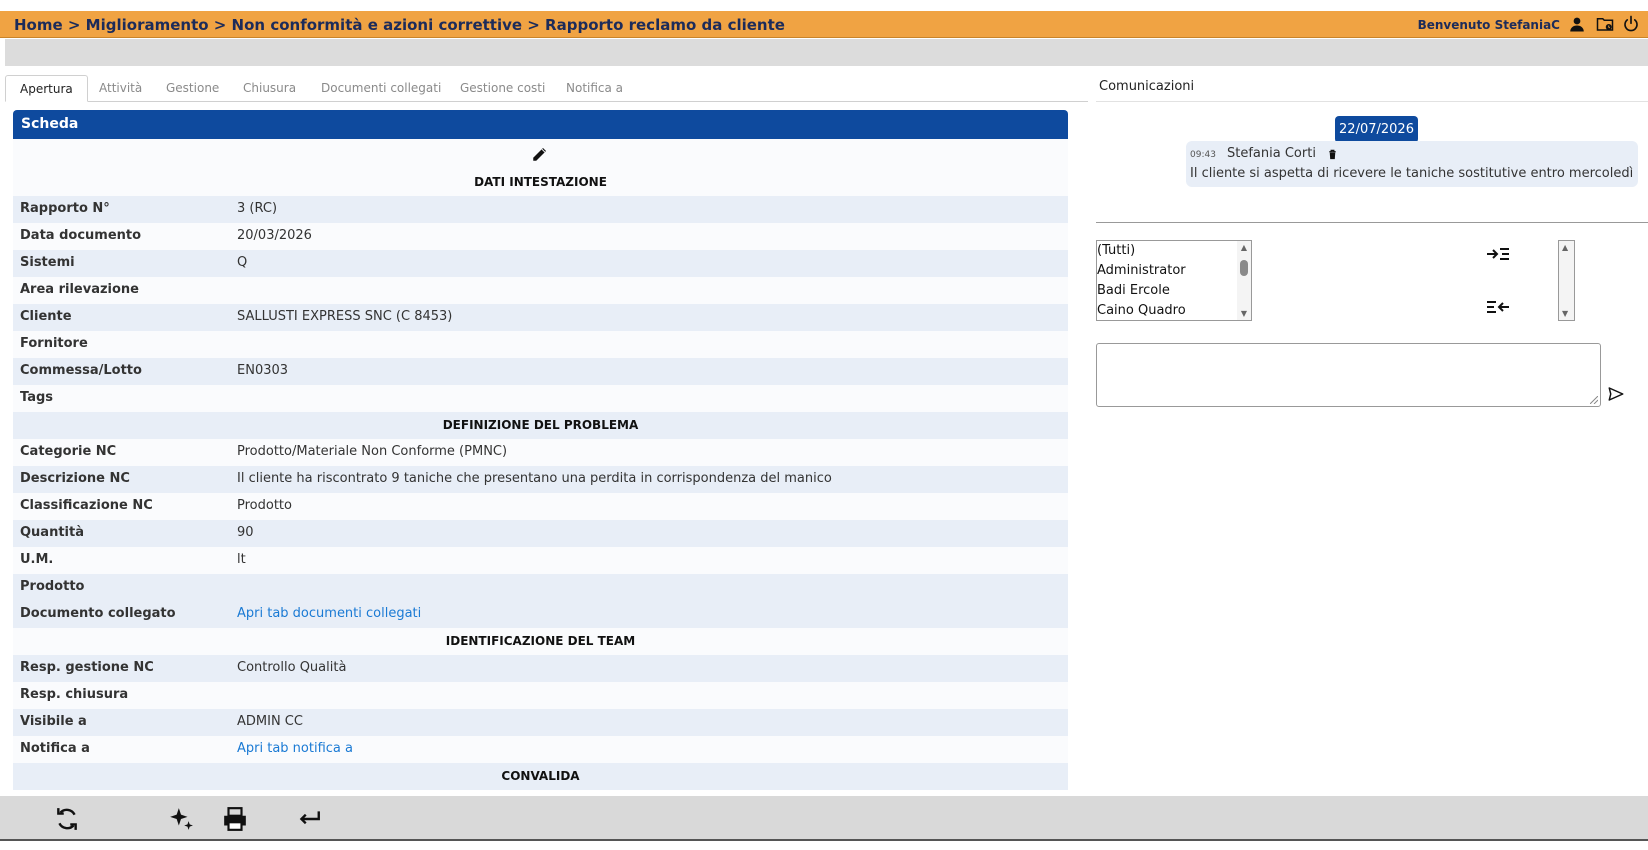 This screenshot has width=1648, height=850. I want to click on field-value: Controllo Qualità, so click(292, 667).